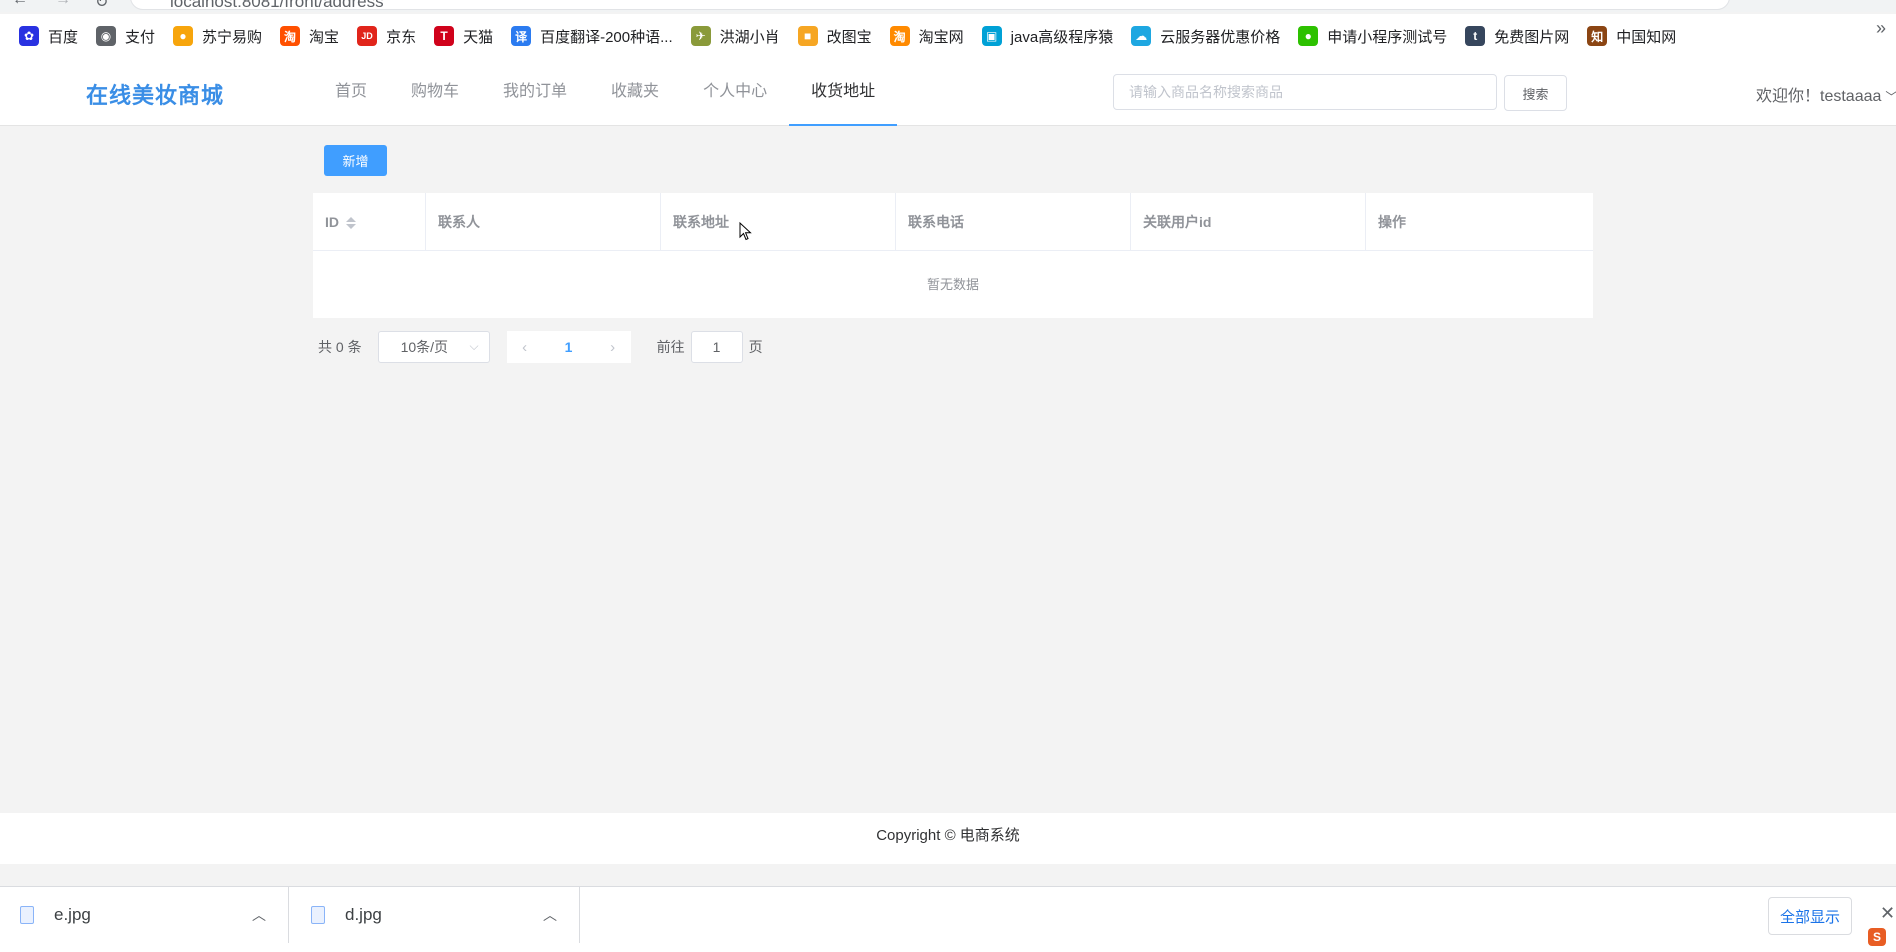  Describe the element at coordinates (72, 914) in the screenshot. I see `download-filename: e.jpg` at that location.